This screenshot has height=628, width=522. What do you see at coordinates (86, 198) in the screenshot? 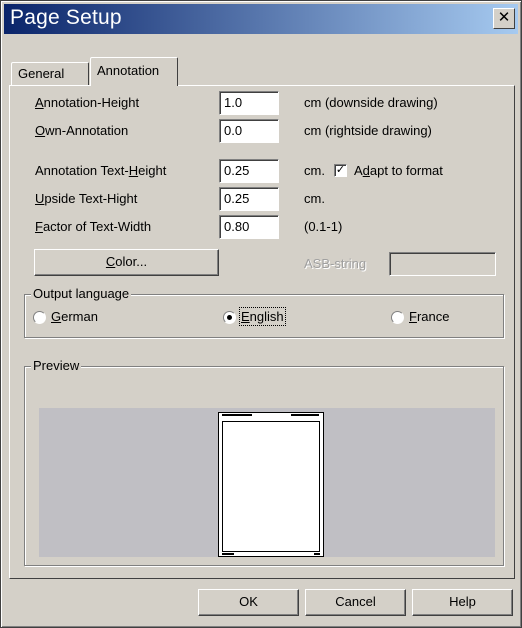
I see `upside-text-height-label: Upside Text-Hight` at bounding box center [86, 198].